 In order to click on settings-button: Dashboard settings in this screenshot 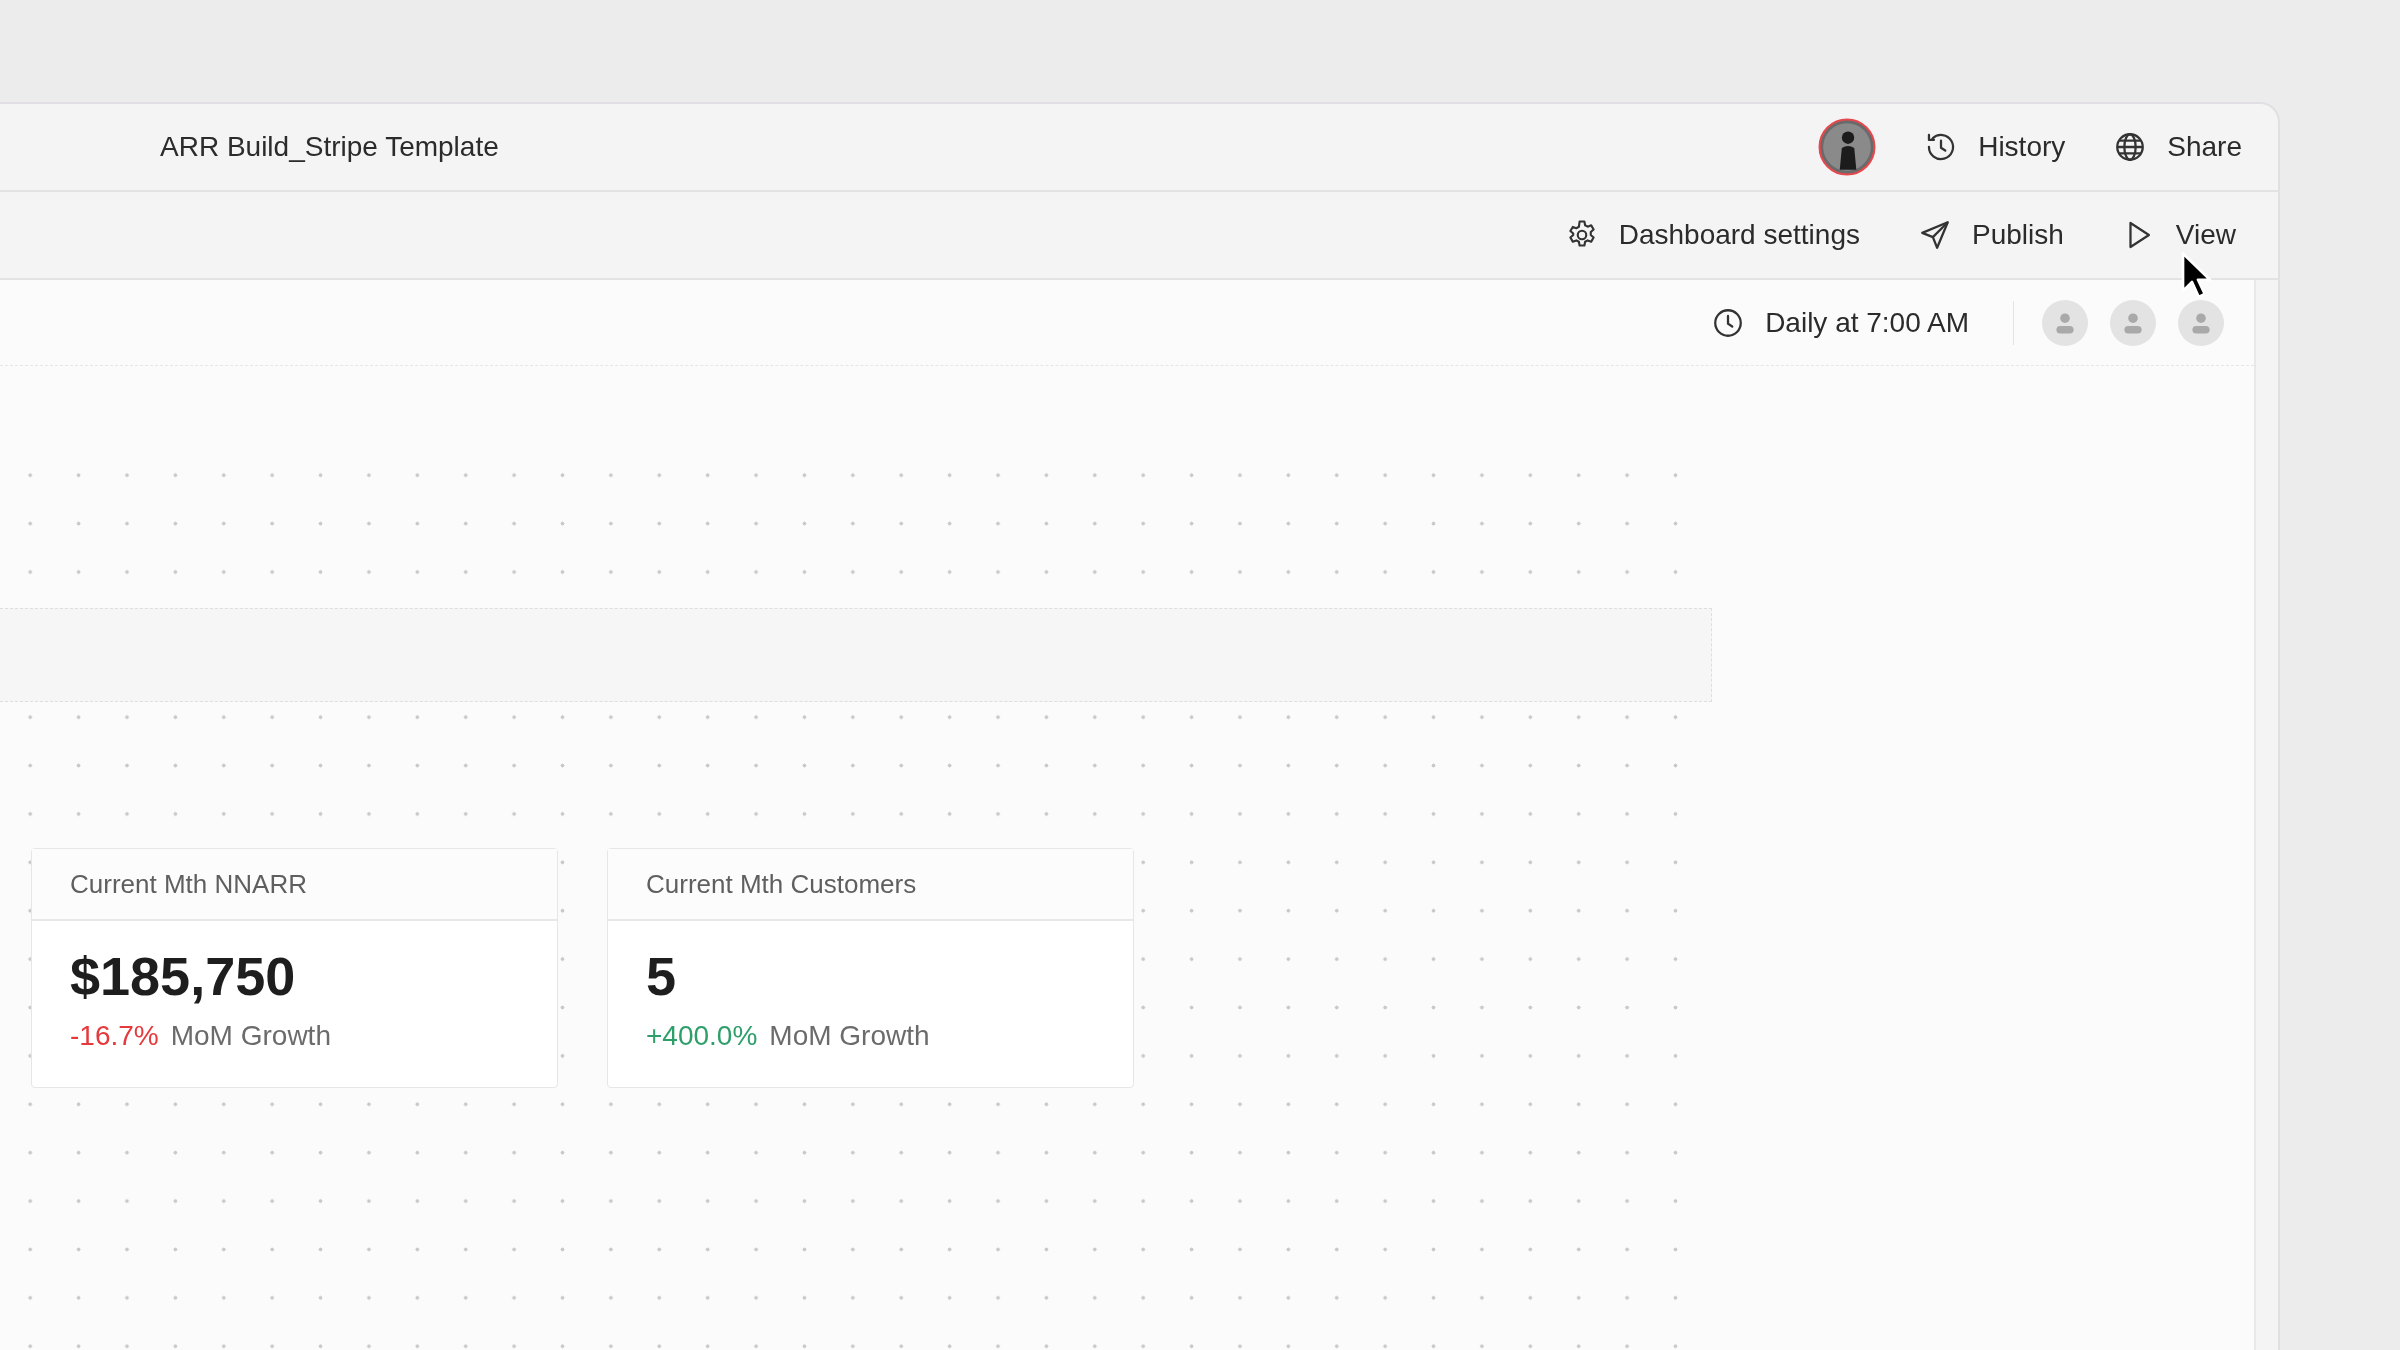, I will do `click(1712, 235)`.